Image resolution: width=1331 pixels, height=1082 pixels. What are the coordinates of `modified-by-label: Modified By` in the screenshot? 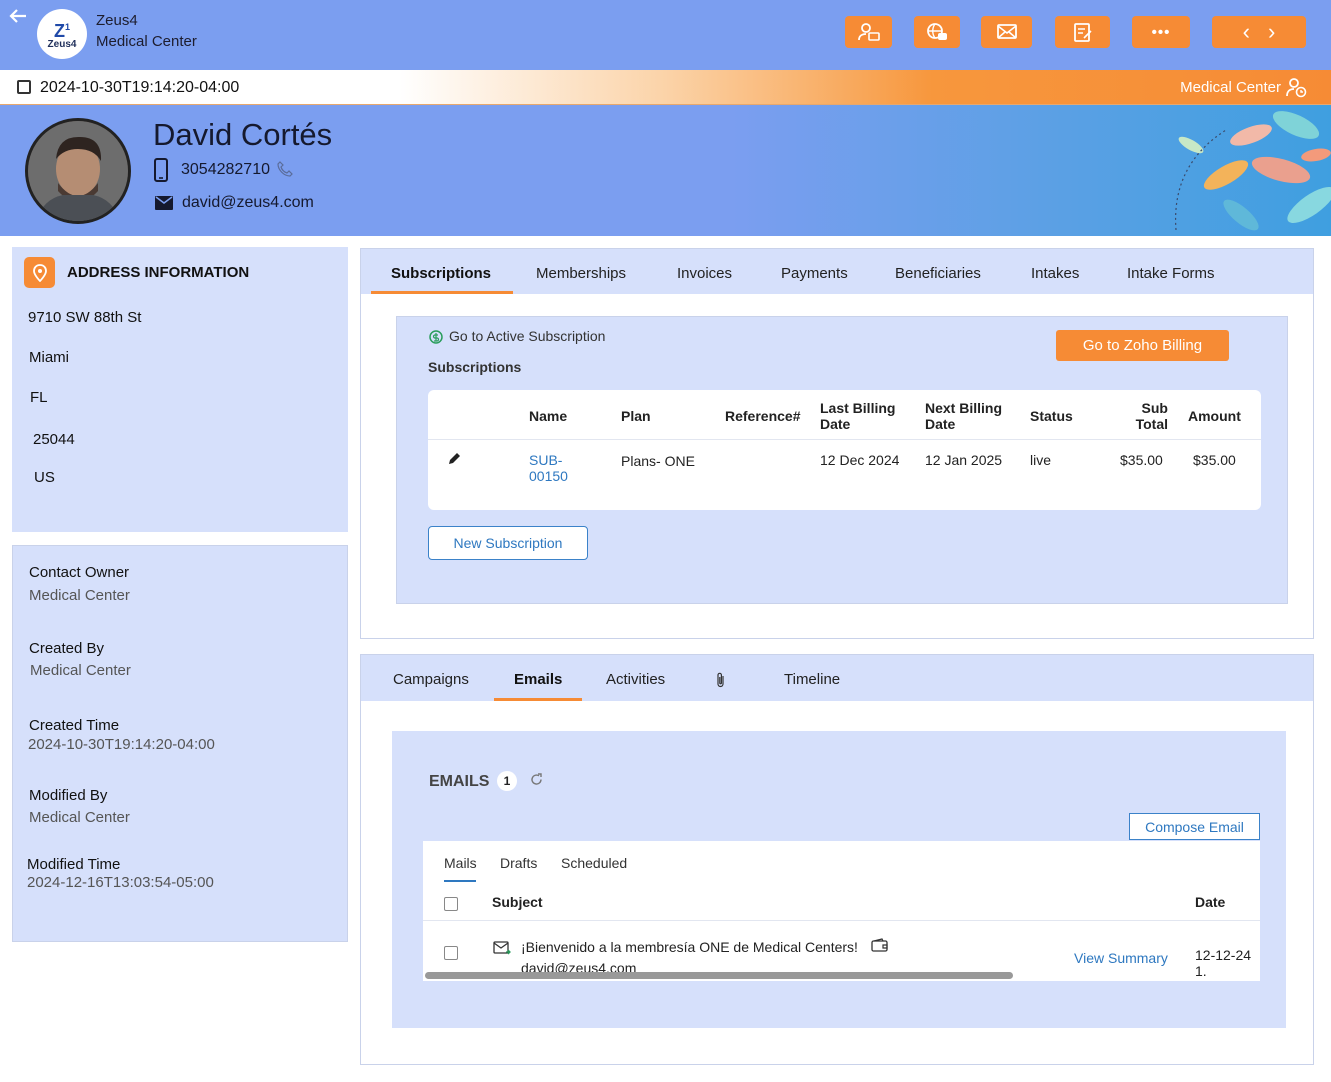 It's located at (68, 795).